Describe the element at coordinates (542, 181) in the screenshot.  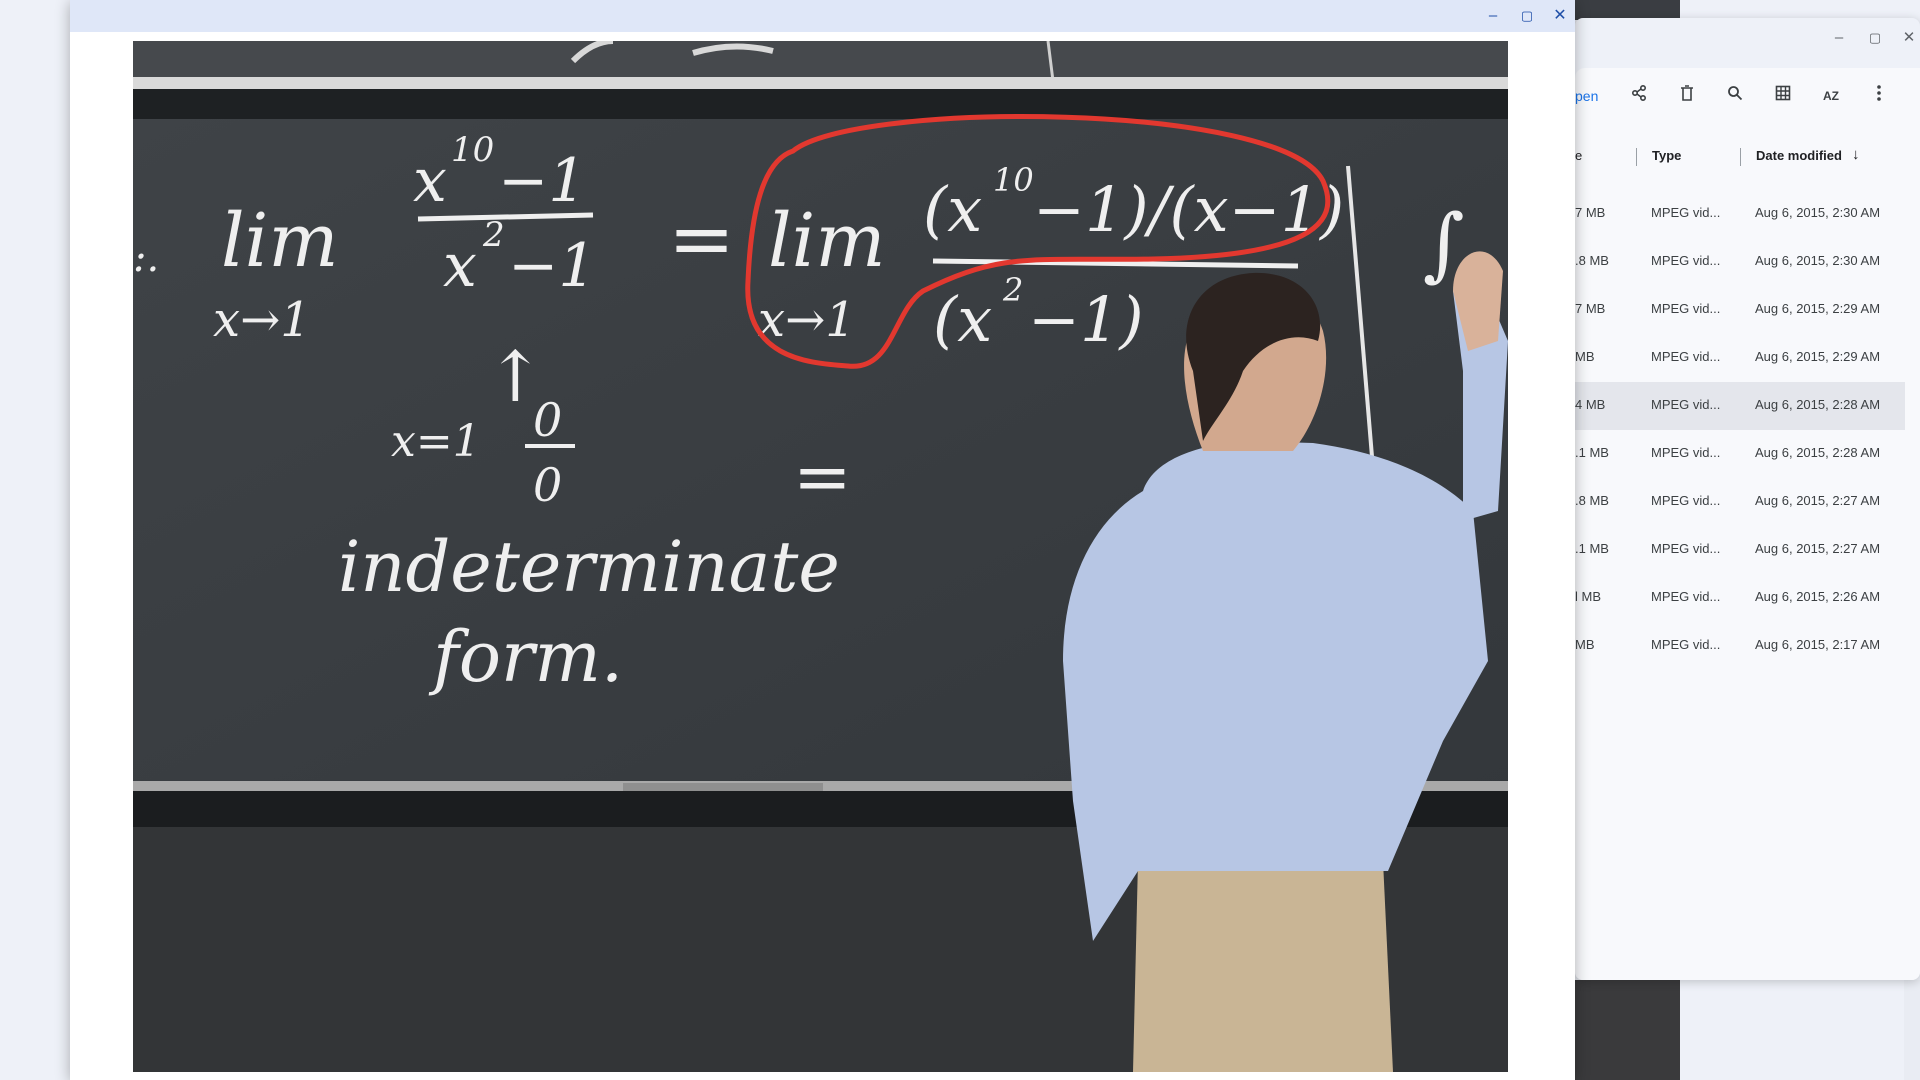
I see `chalk-numerator-rest: −1` at that location.